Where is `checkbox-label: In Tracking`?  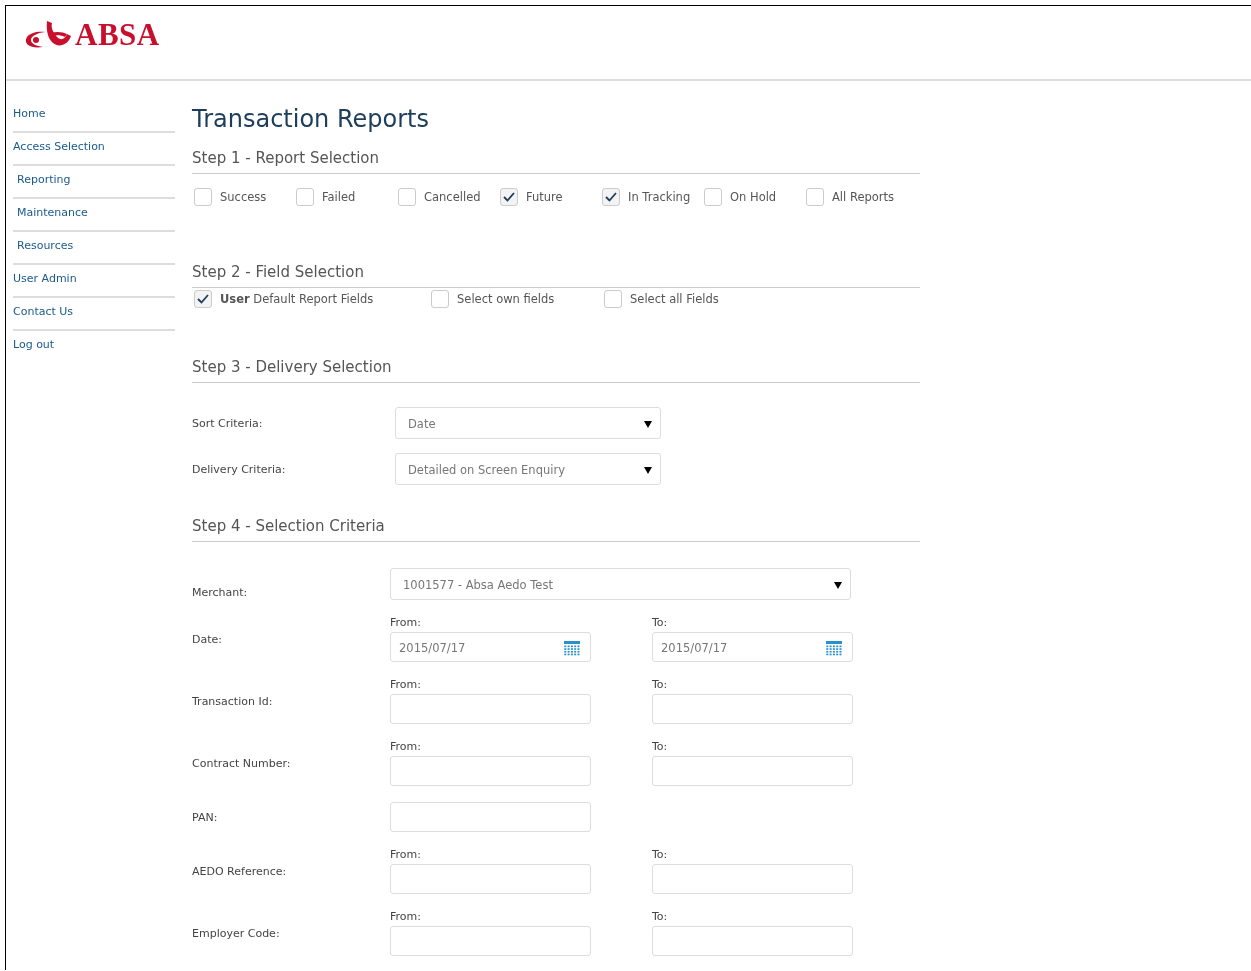
checkbox-label: In Tracking is located at coordinates (659, 197).